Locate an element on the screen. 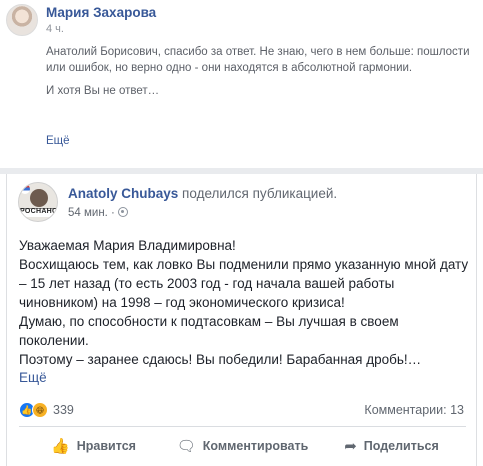 Image resolution: width=483 pixels, height=466 pixels. globe-icon is located at coordinates (122, 212).